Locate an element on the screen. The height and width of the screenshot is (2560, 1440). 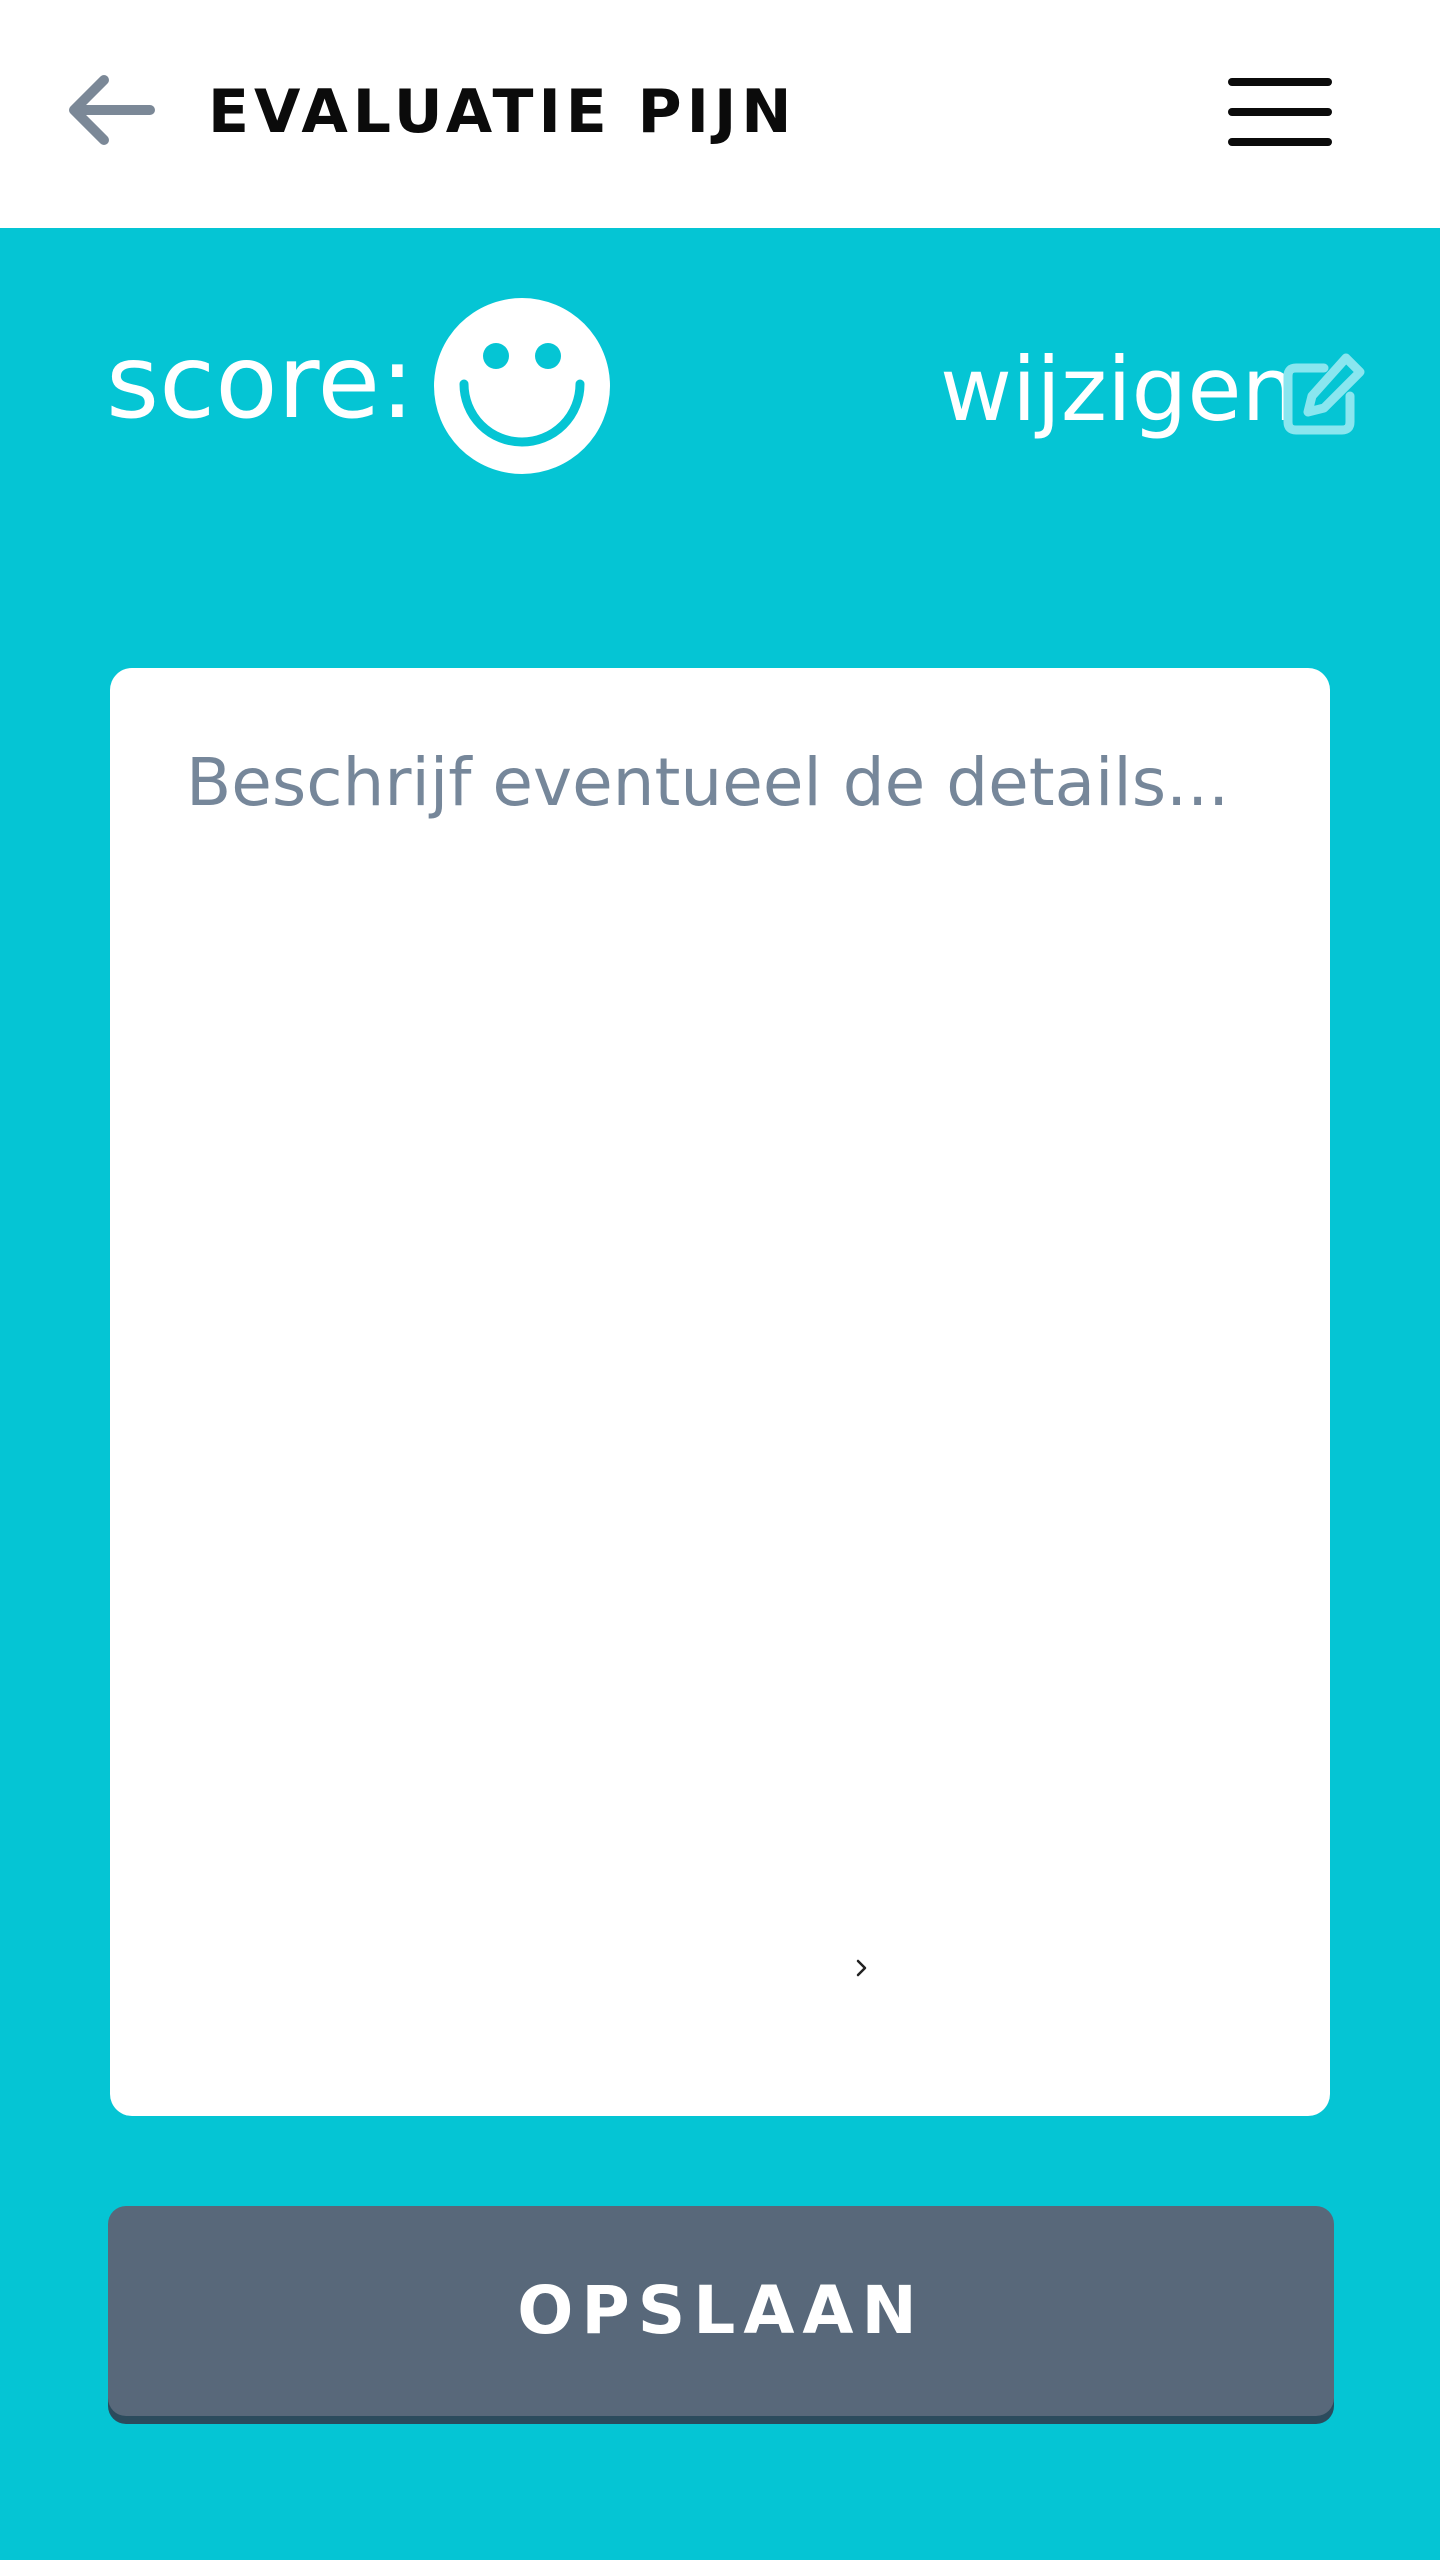
menu-button is located at coordinates (1280, 112).